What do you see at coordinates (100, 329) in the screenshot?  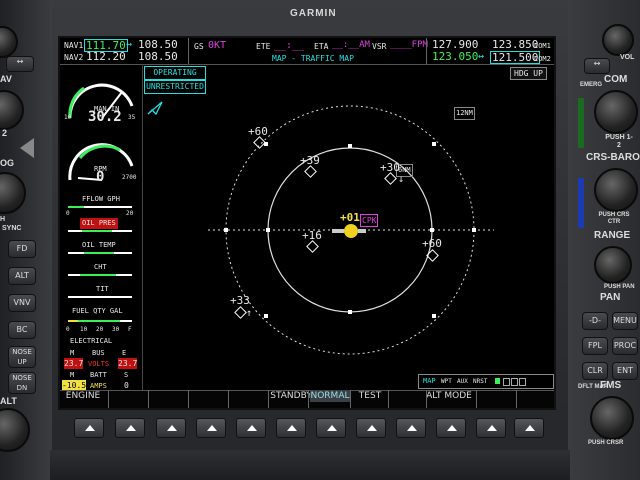 I see `fuel-scale-20: 20` at bounding box center [100, 329].